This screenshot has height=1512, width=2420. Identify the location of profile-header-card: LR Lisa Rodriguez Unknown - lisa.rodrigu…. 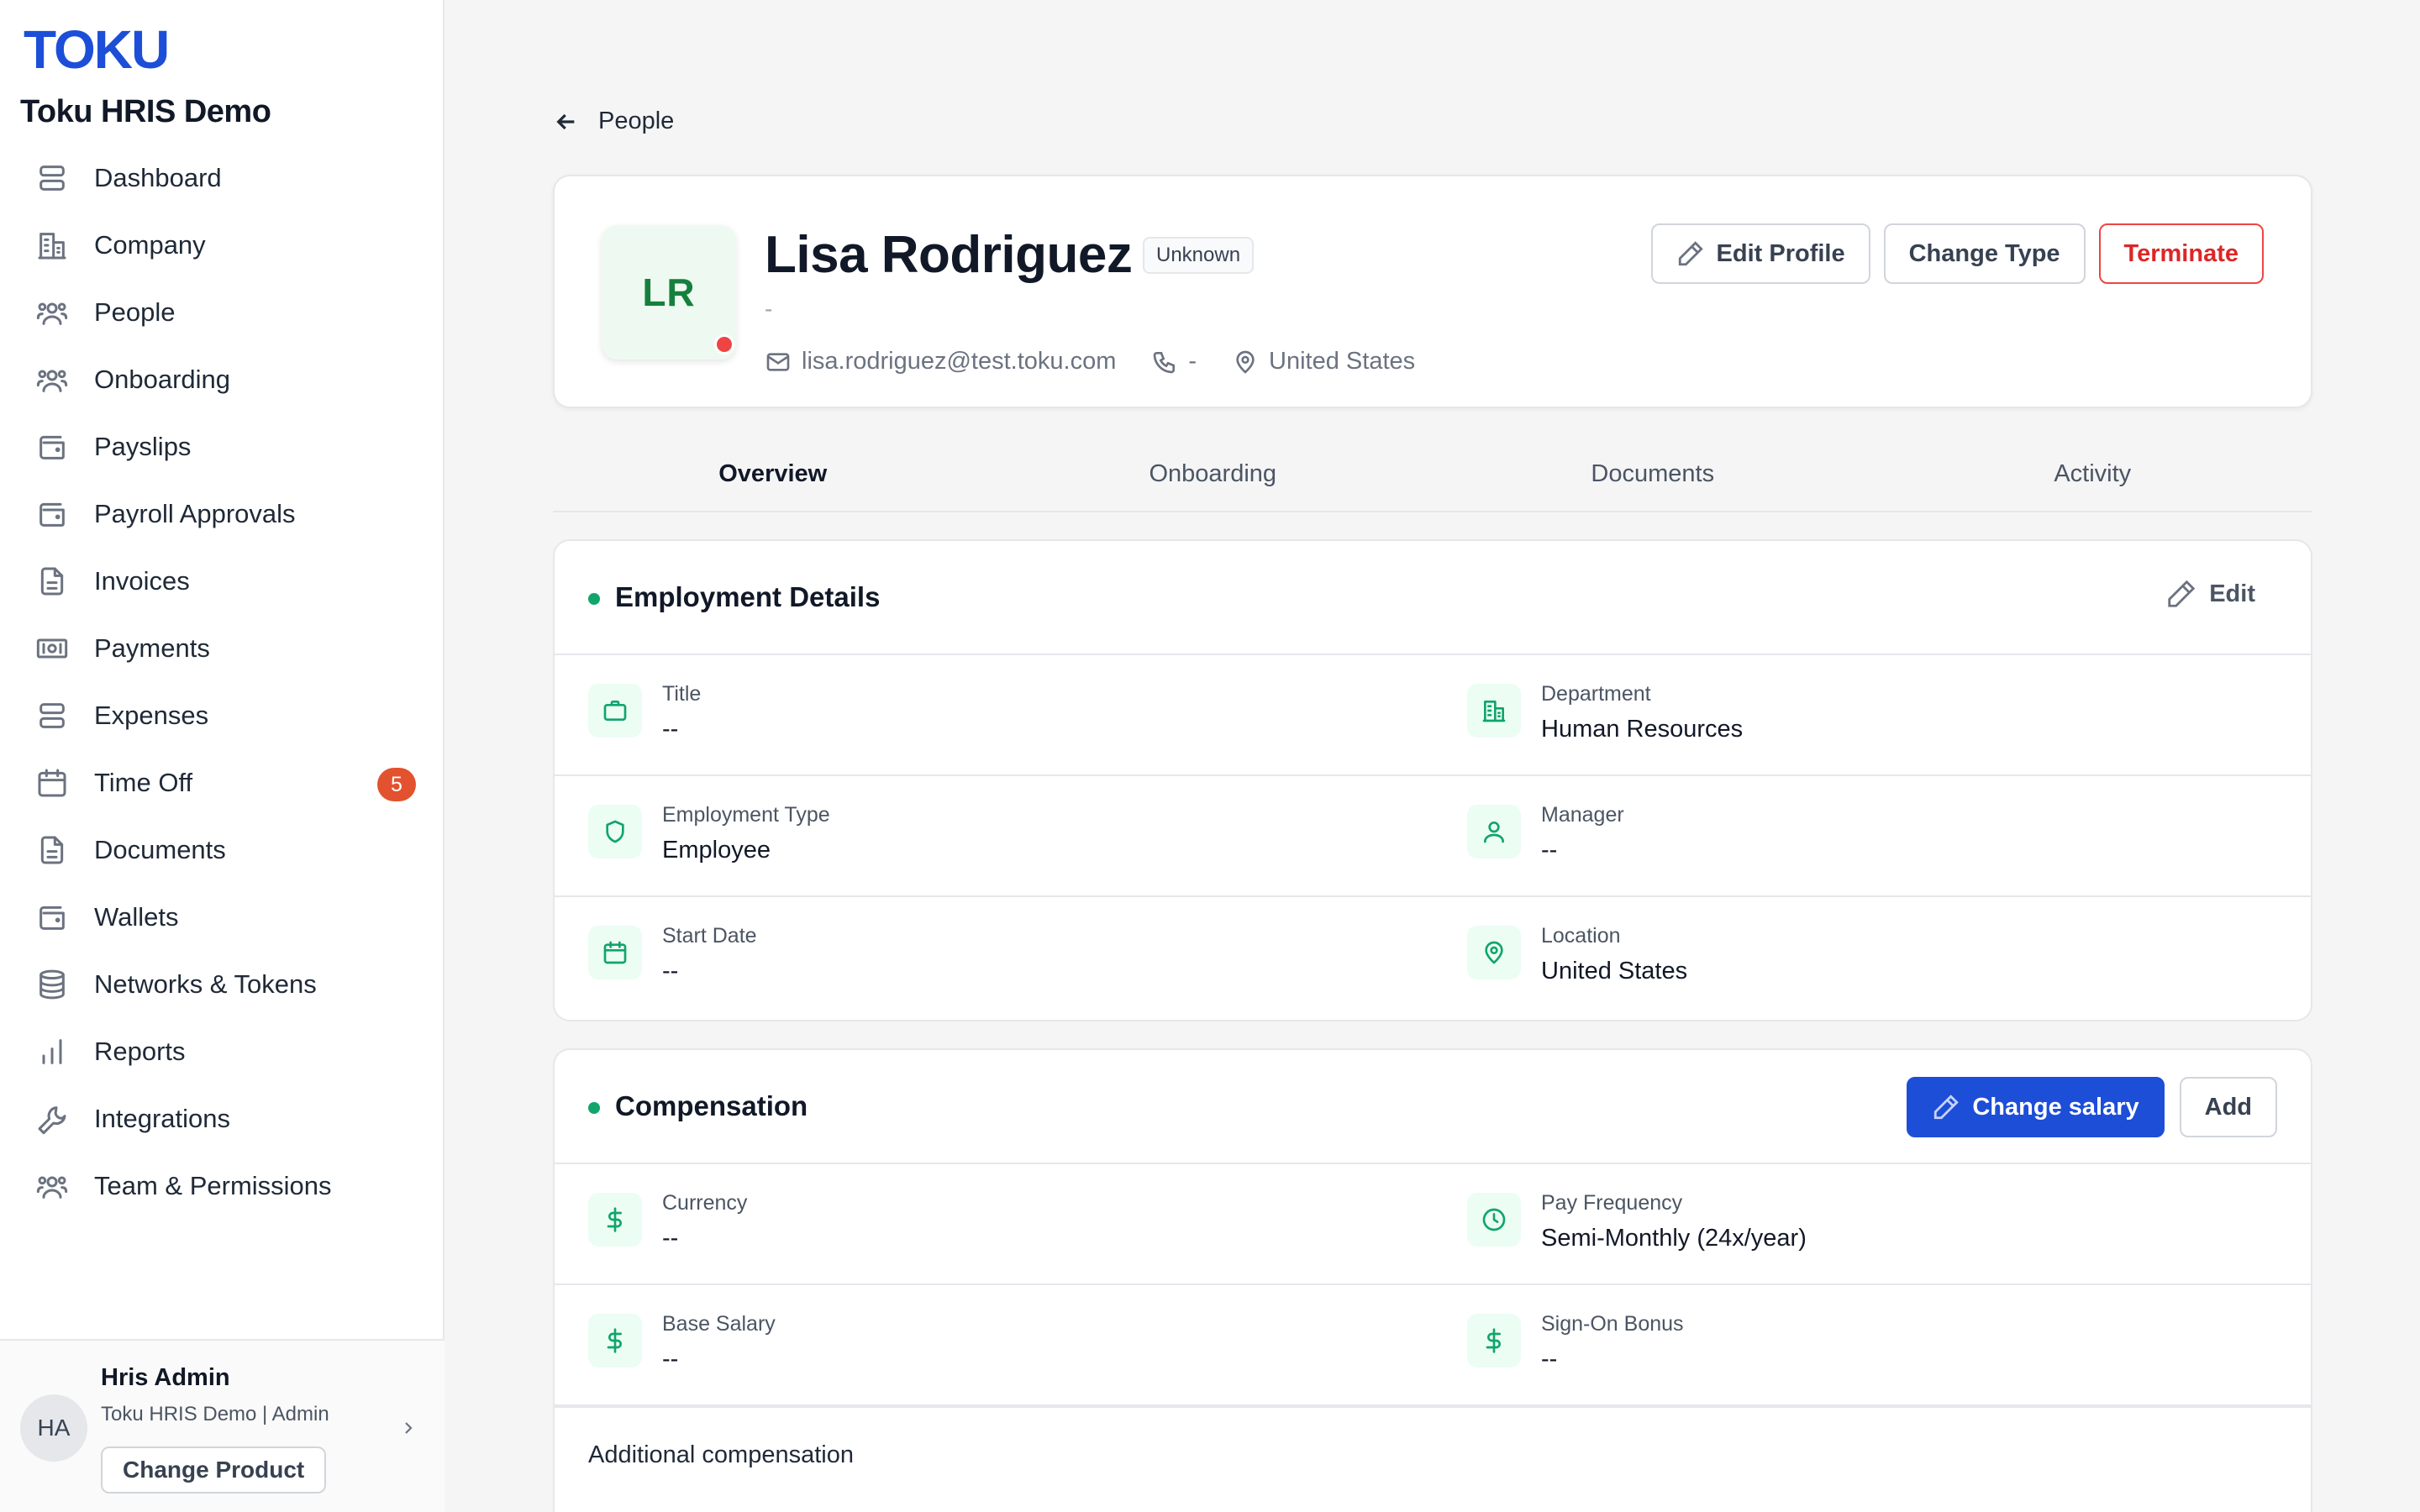
(1433, 291).